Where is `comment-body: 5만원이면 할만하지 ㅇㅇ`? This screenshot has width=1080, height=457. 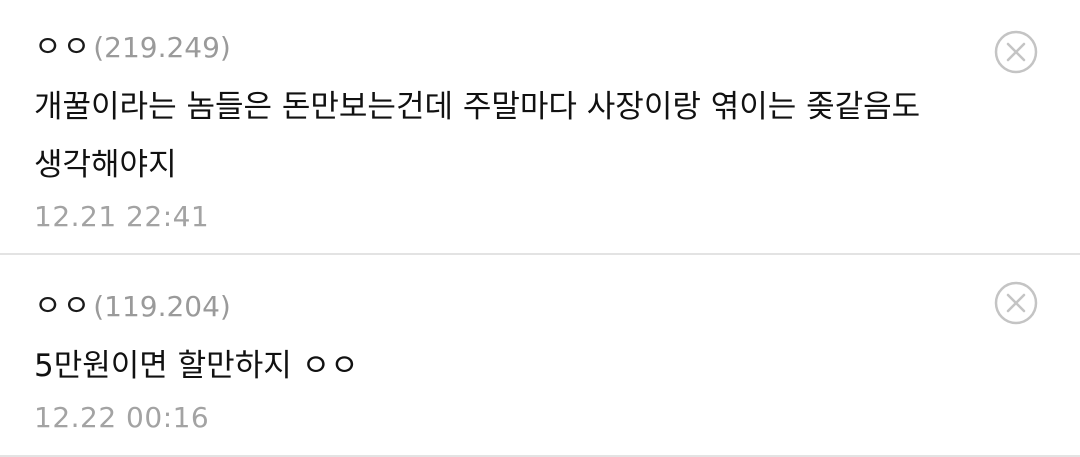 comment-body: 5만원이면 할만하지 ㅇㅇ is located at coordinates (196, 366).